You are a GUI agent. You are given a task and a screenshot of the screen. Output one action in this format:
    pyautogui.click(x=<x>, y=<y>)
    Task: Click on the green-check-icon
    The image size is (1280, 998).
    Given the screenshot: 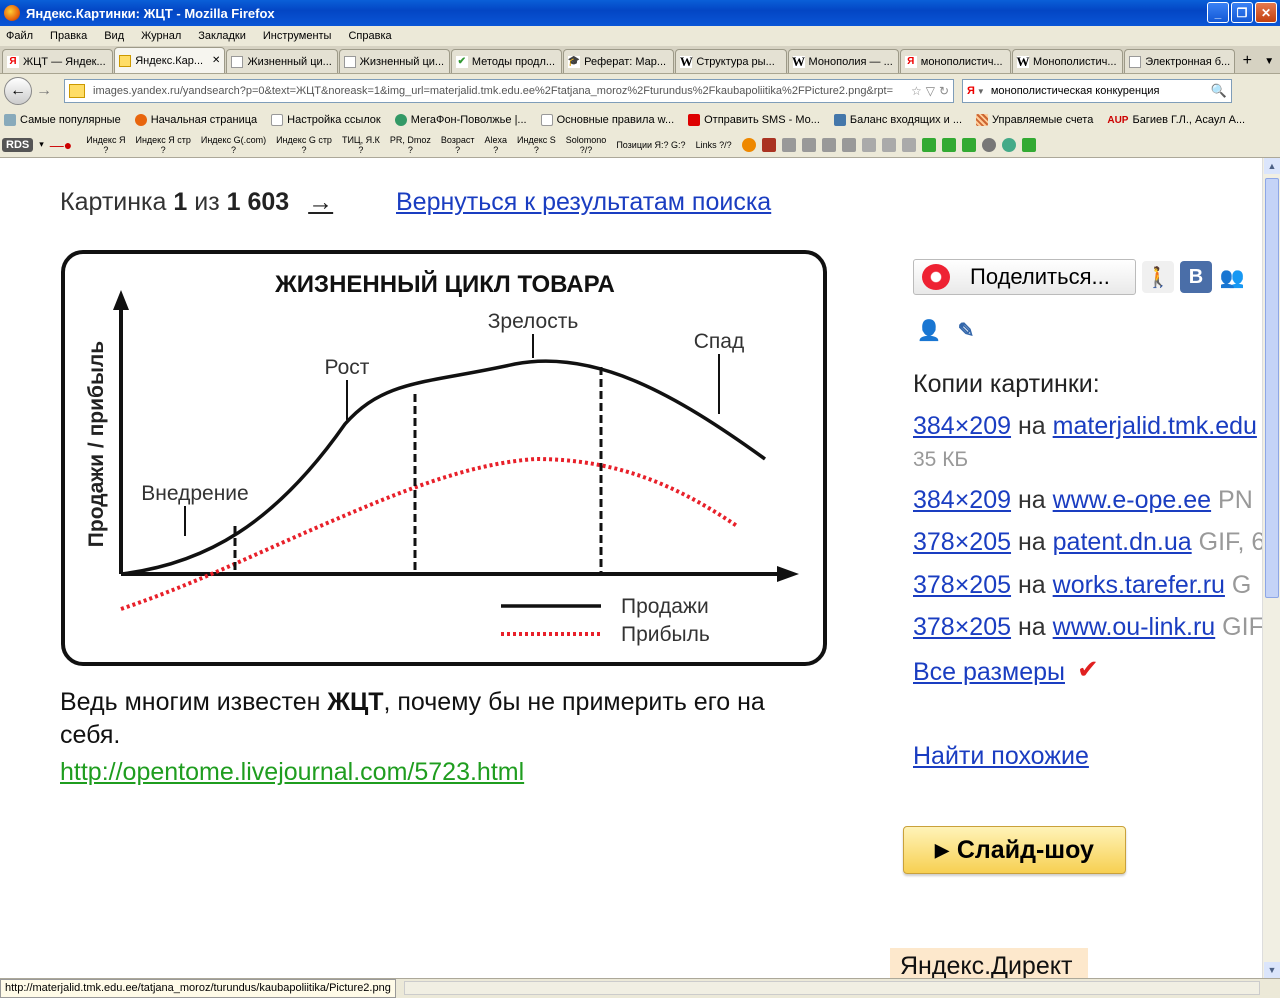 What is the action you would take?
    pyautogui.click(x=928, y=144)
    